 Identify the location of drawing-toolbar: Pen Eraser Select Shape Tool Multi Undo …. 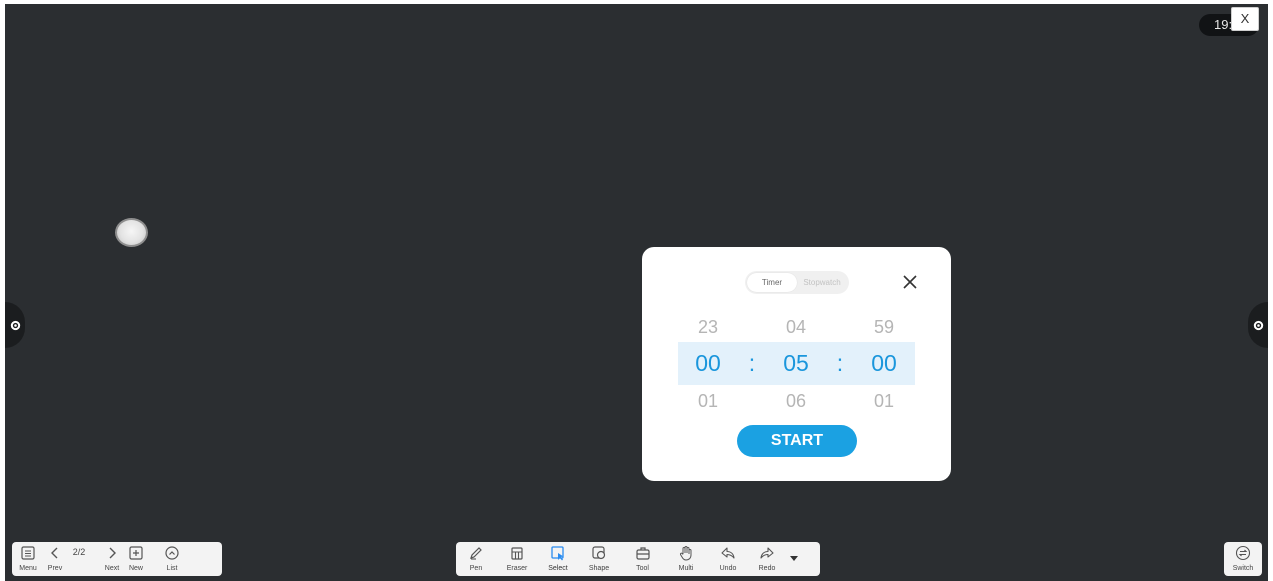
(638, 559).